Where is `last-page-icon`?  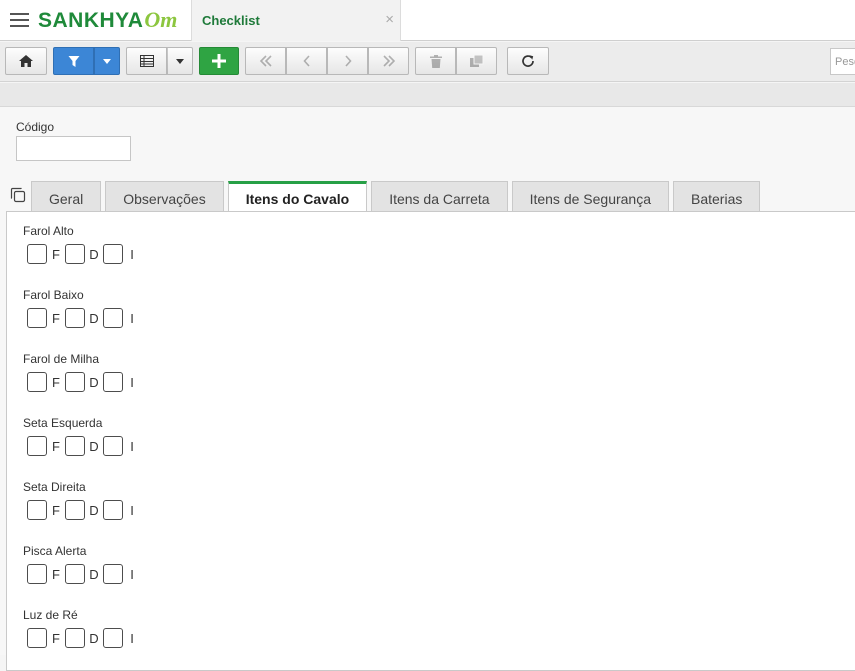 last-page-icon is located at coordinates (388, 61).